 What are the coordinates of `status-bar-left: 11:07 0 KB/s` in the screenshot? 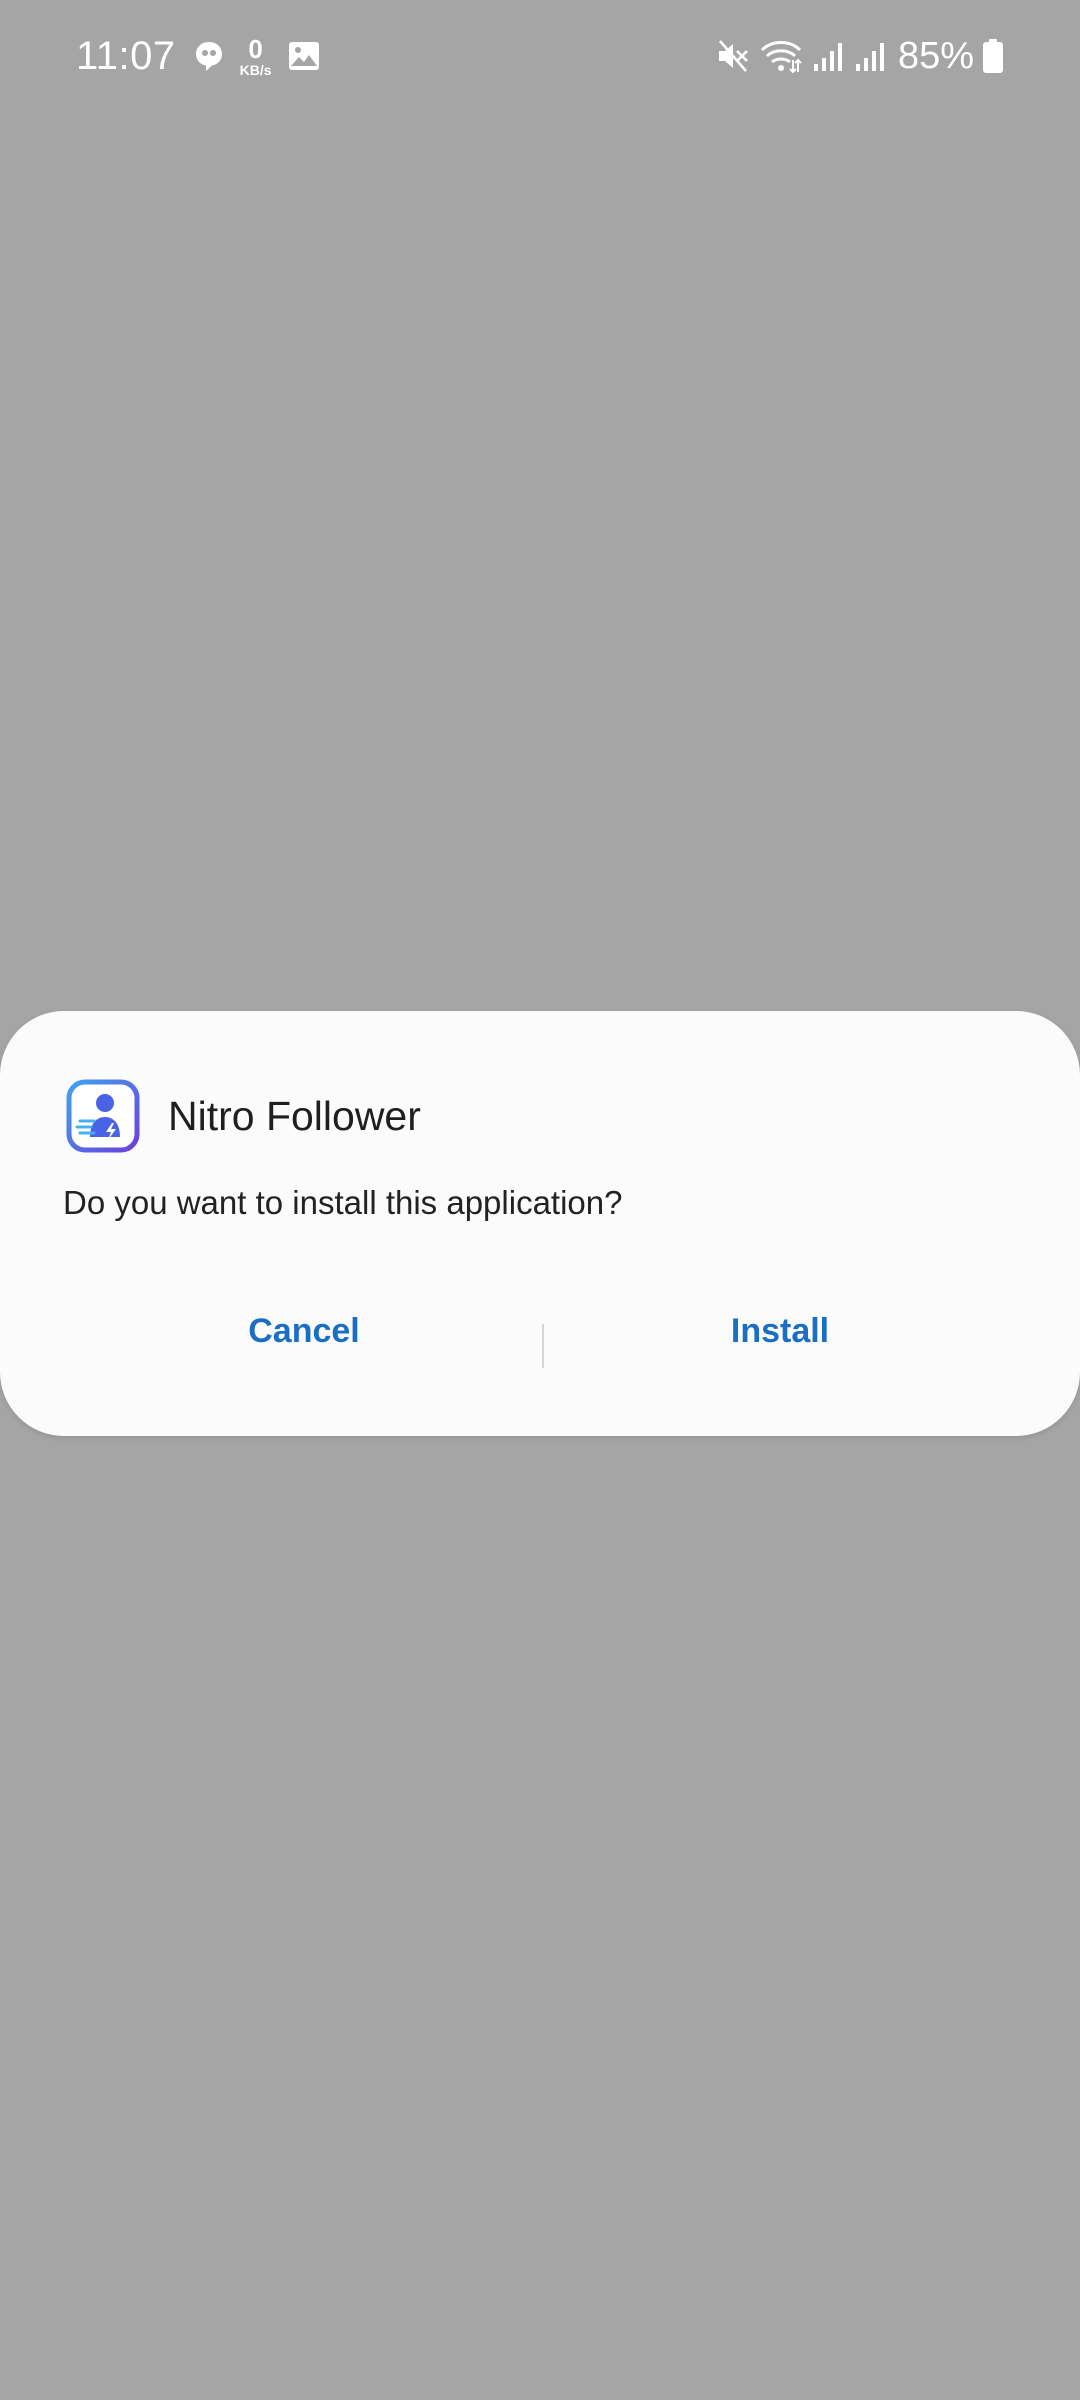 It's located at (206, 56).